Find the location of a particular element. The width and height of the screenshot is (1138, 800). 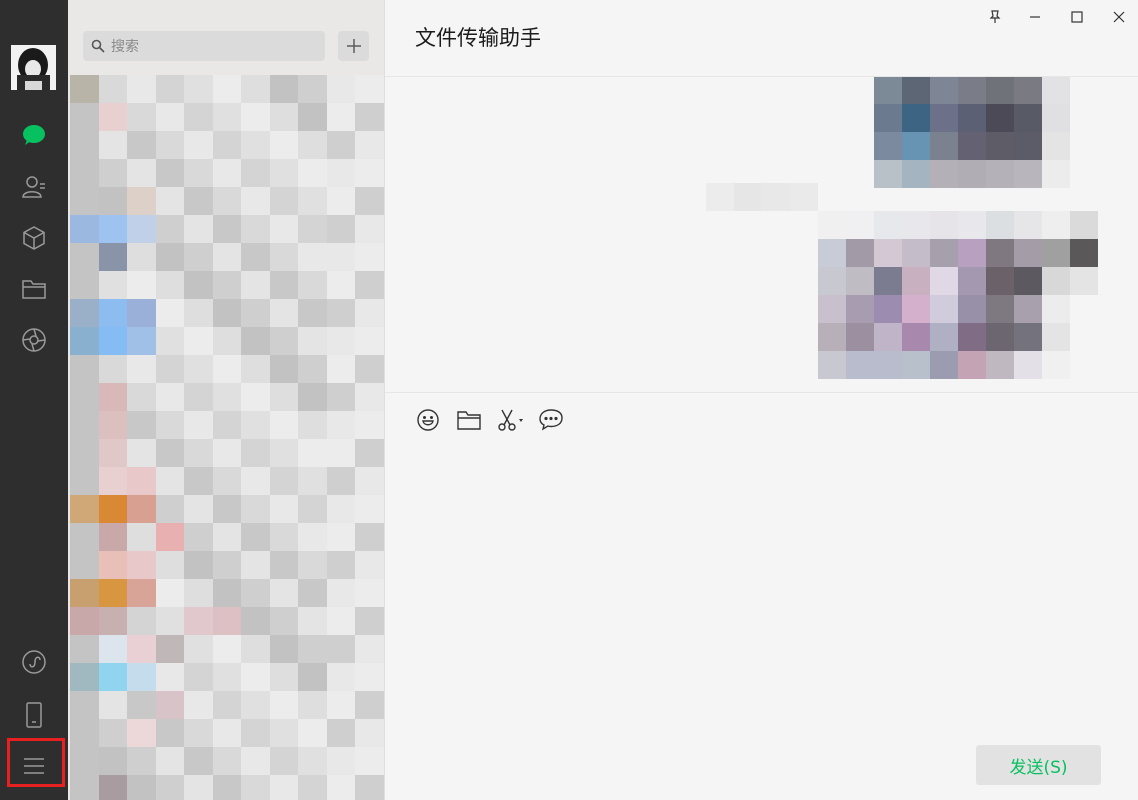

chat-icon is located at coordinates (34, 135).